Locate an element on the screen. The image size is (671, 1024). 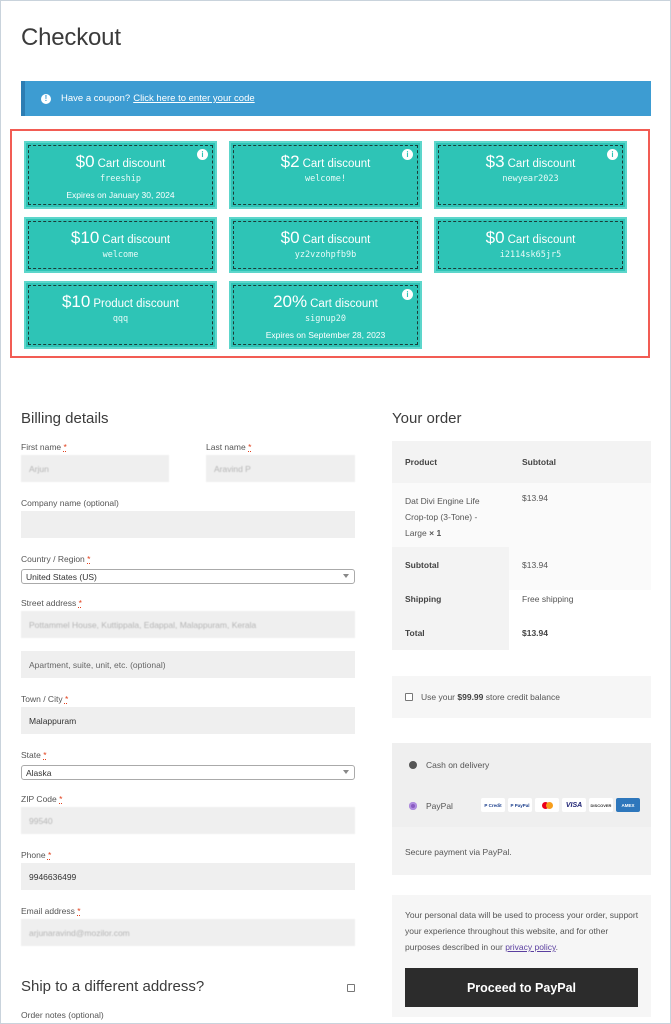
state-select: Alaska is located at coordinates (188, 772).